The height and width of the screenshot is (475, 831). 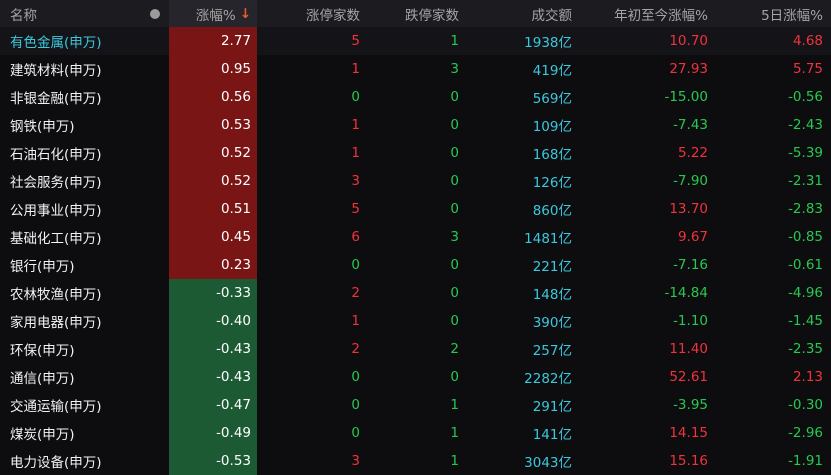 What do you see at coordinates (415, 41) in the screenshot?
I see `table-row: 有色金属(申万) 2.77 5 1 1938亿 10.70 4.68` at bounding box center [415, 41].